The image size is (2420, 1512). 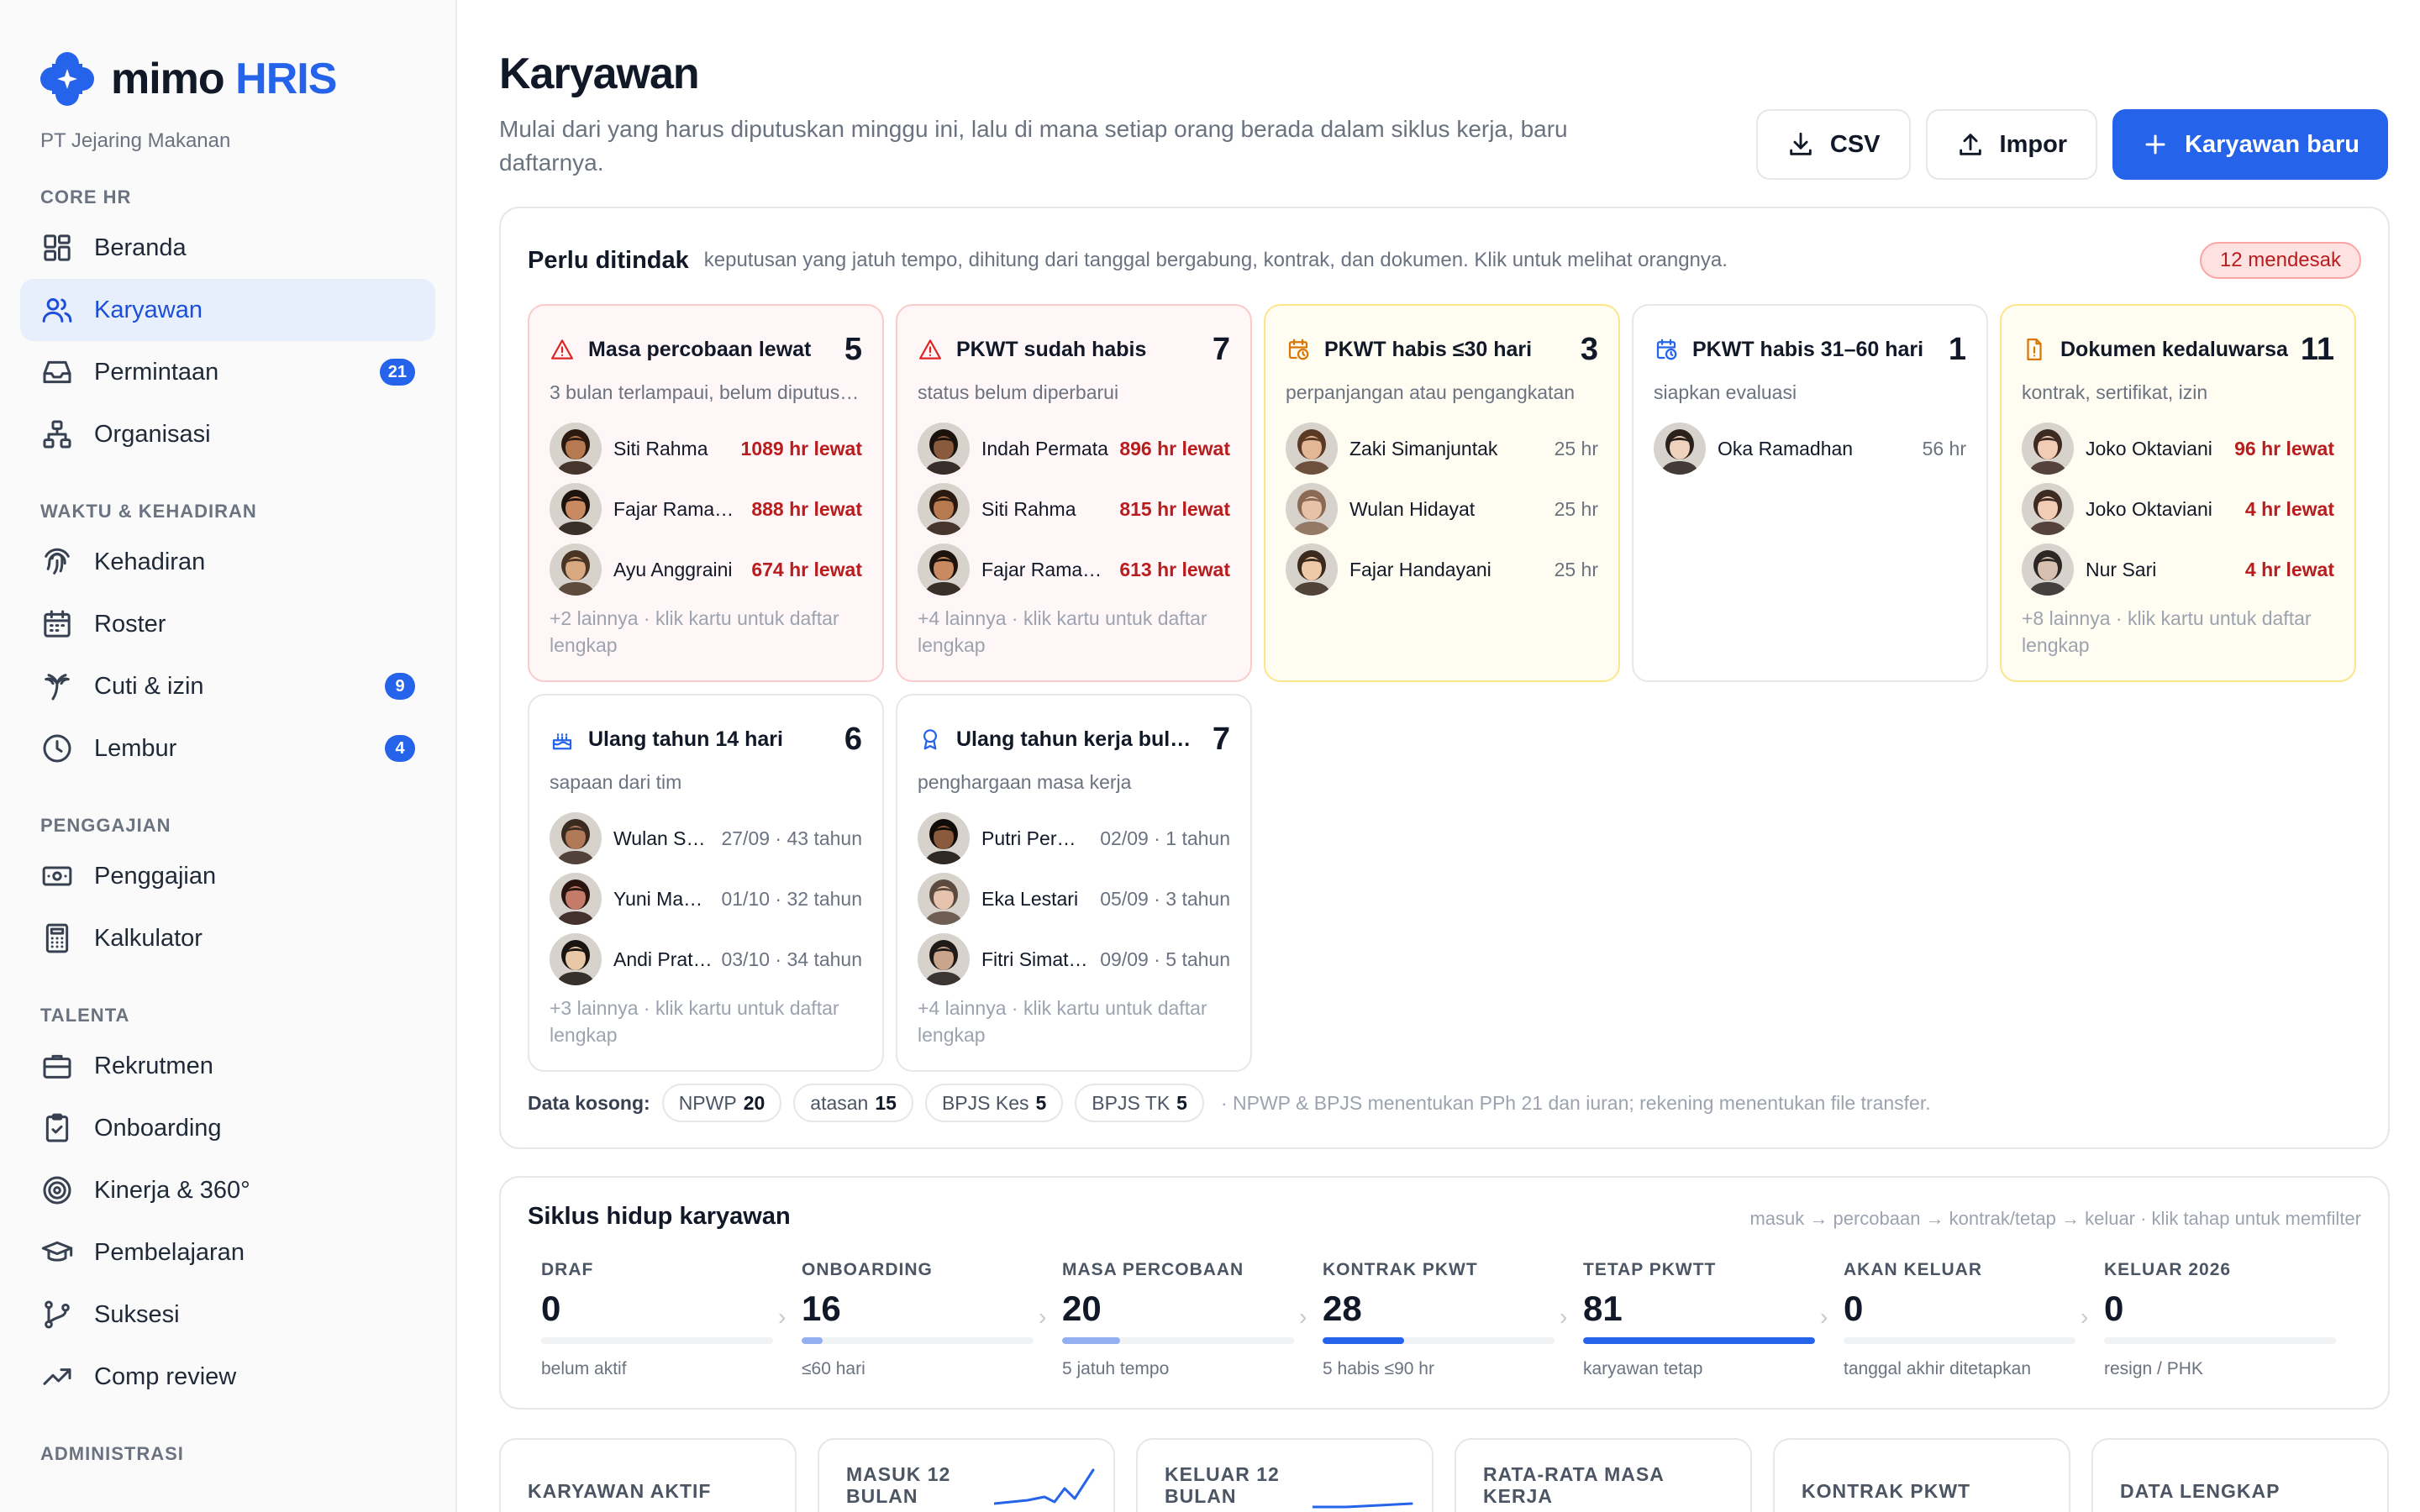 What do you see at coordinates (227, 876) in the screenshot?
I see `sidebar-item-penggajian: Penggajian` at bounding box center [227, 876].